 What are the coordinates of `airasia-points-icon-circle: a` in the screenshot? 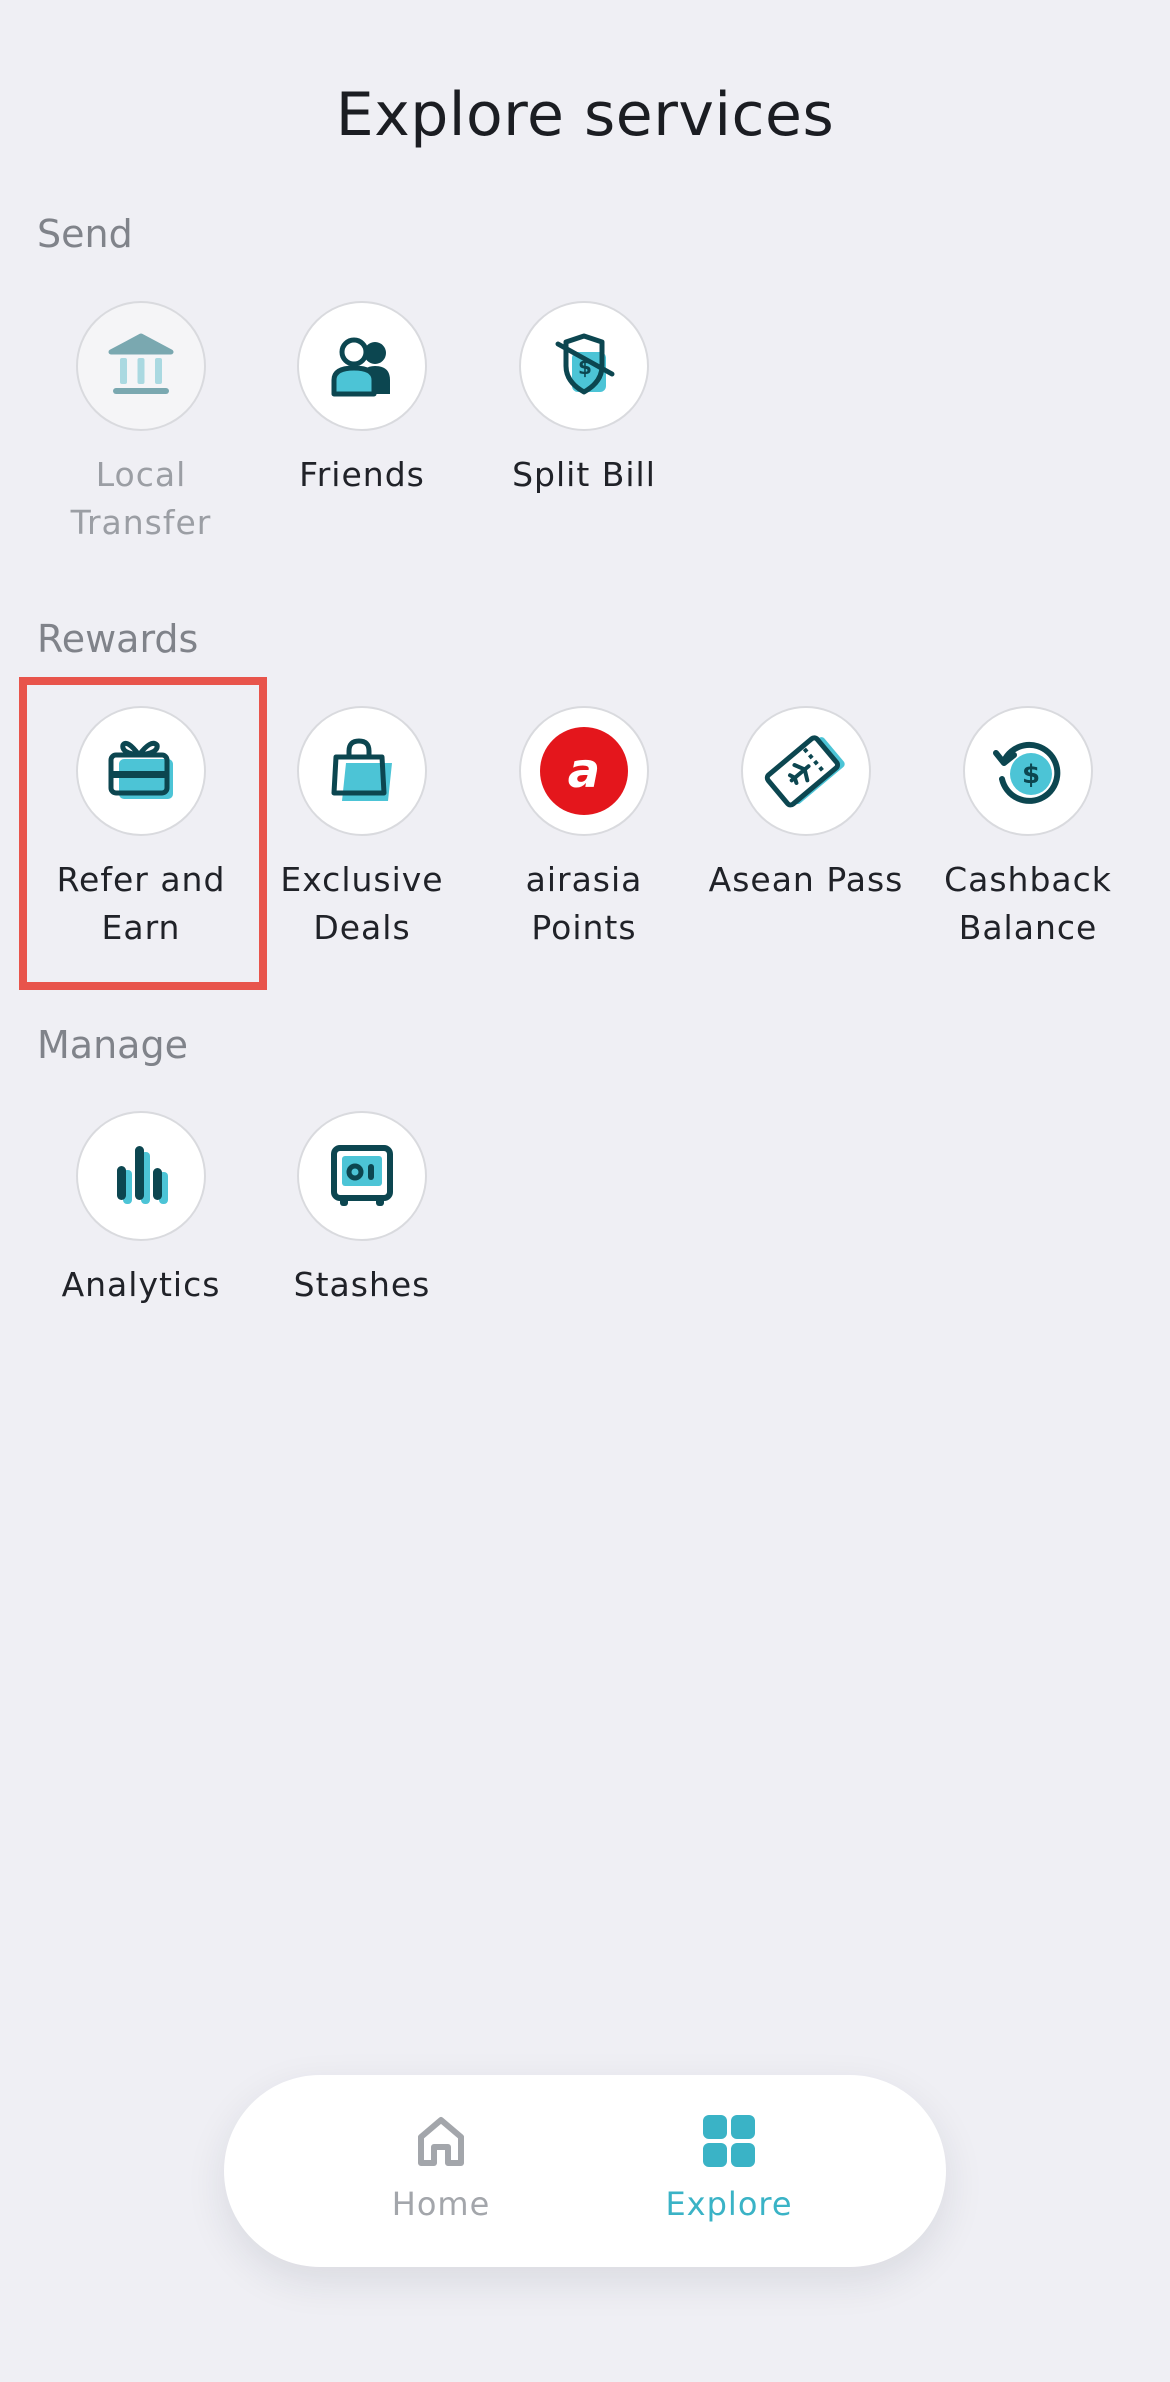 It's located at (584, 771).